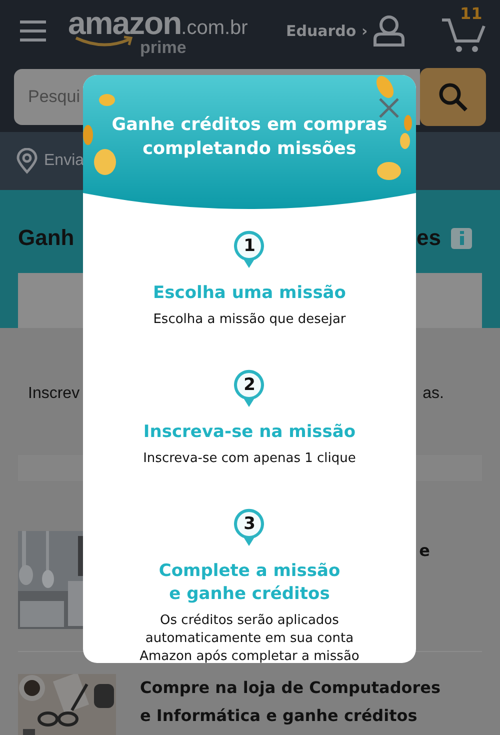 The width and height of the screenshot is (500, 735). I want to click on cart-count: 11, so click(471, 13).